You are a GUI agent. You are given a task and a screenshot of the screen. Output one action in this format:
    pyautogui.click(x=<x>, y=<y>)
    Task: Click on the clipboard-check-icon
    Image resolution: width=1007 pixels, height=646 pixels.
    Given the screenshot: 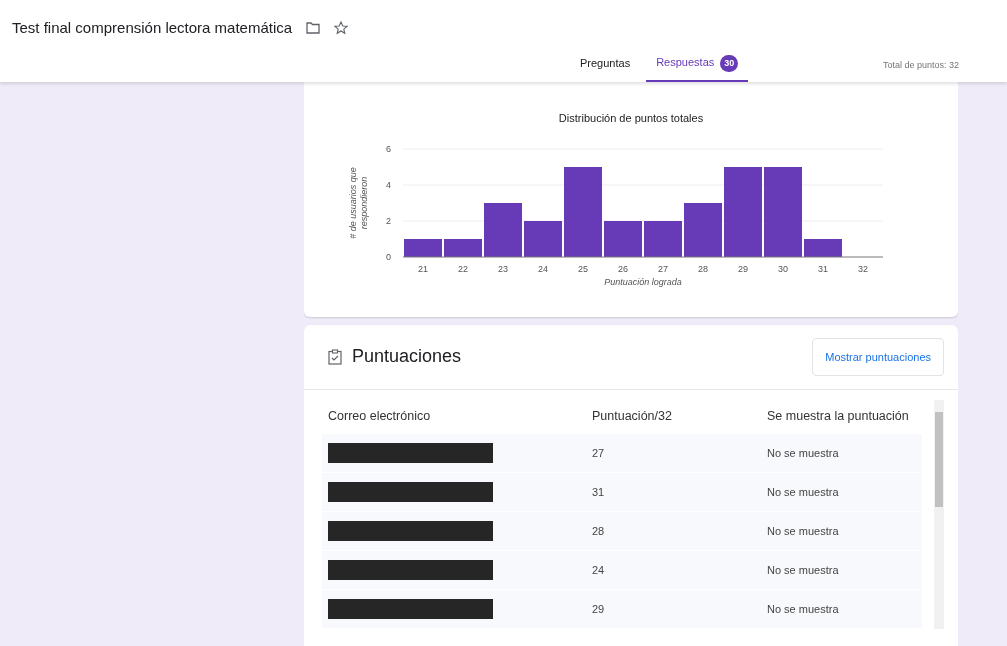 What is the action you would take?
    pyautogui.click(x=335, y=356)
    